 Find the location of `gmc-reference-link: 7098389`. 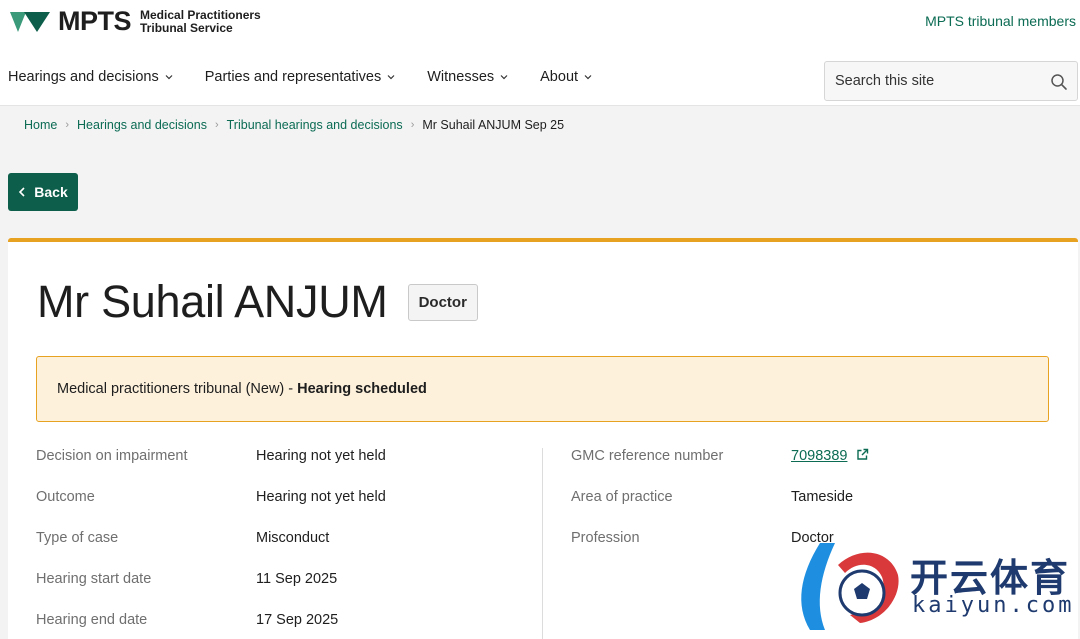

gmc-reference-link: 7098389 is located at coordinates (819, 456).